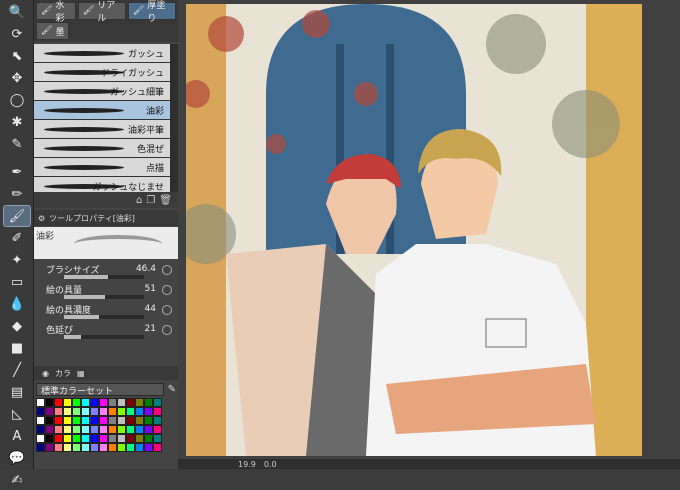 The image size is (680, 490). I want to click on eyedropper-icon: ✎, so click(172, 389).